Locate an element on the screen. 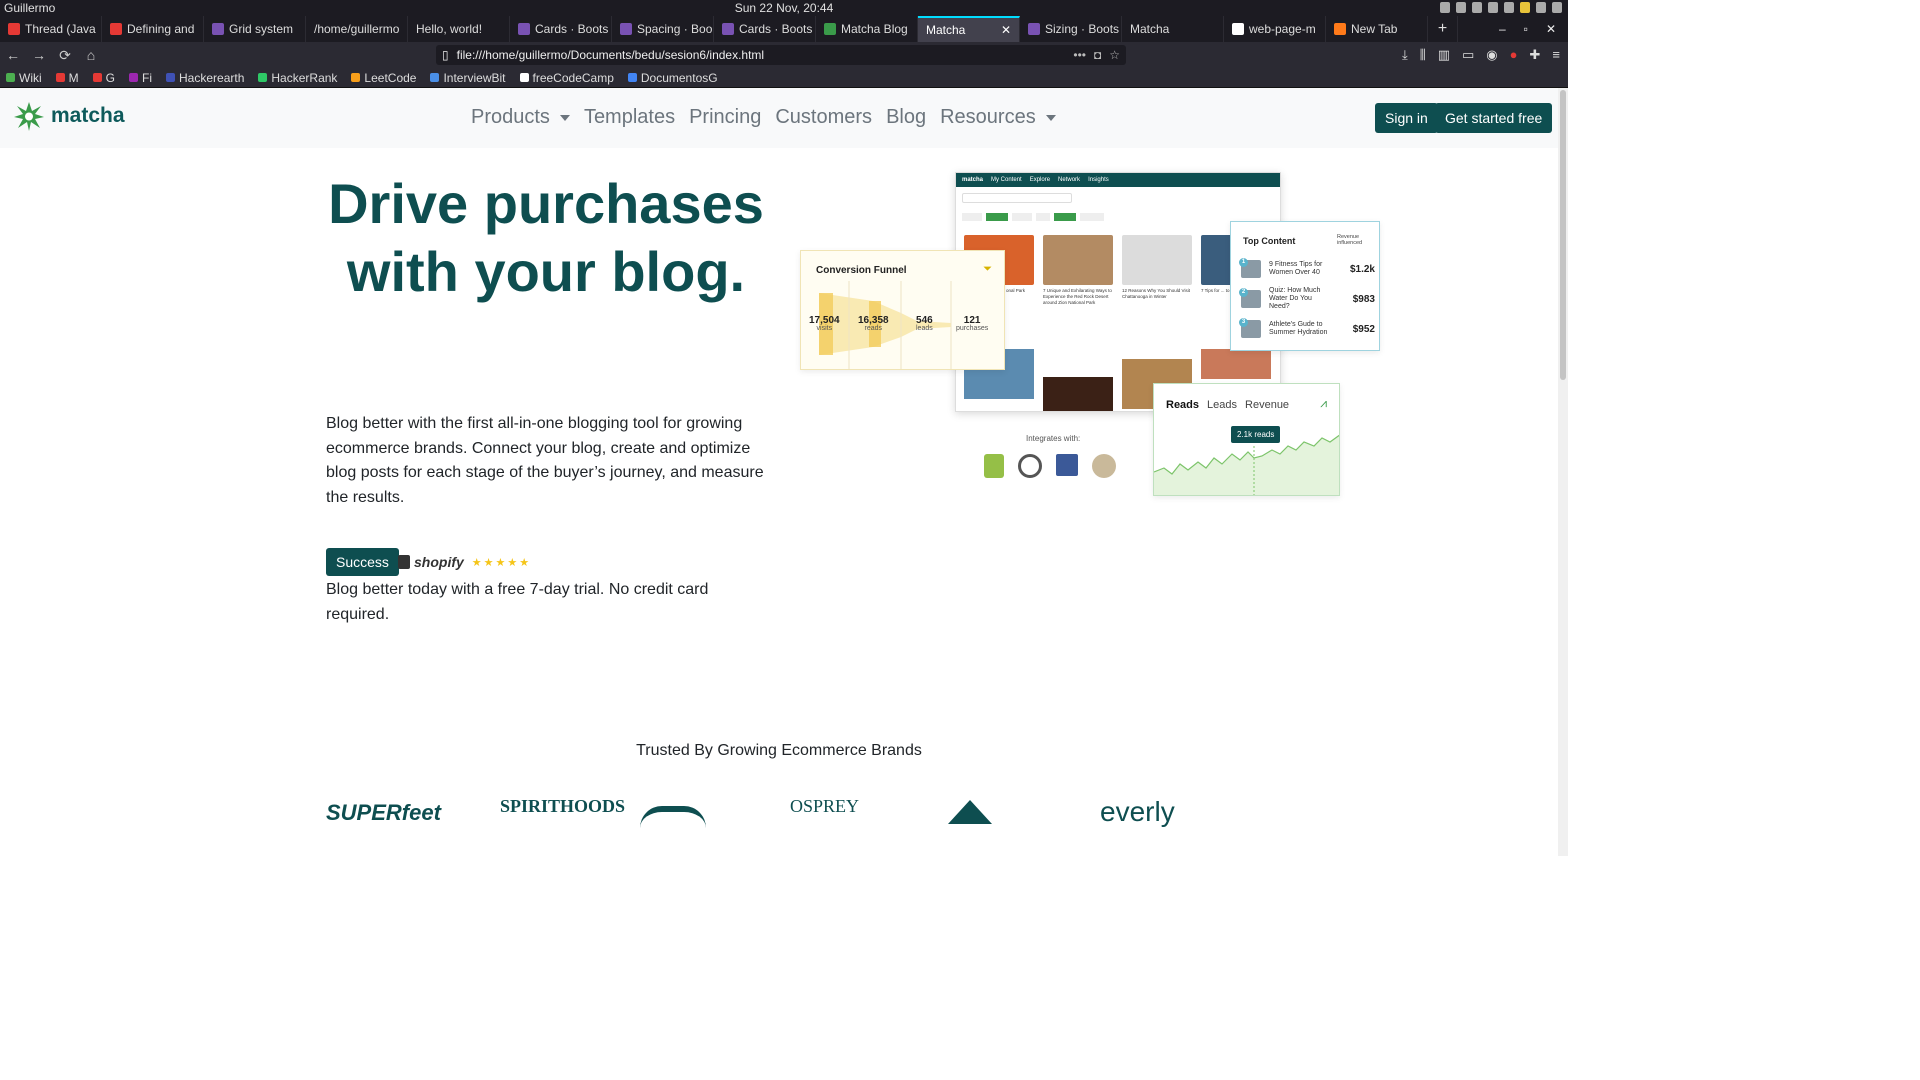 The height and width of the screenshot is (1080, 1920). mockup-nav-item: My Content is located at coordinates (1006, 180).